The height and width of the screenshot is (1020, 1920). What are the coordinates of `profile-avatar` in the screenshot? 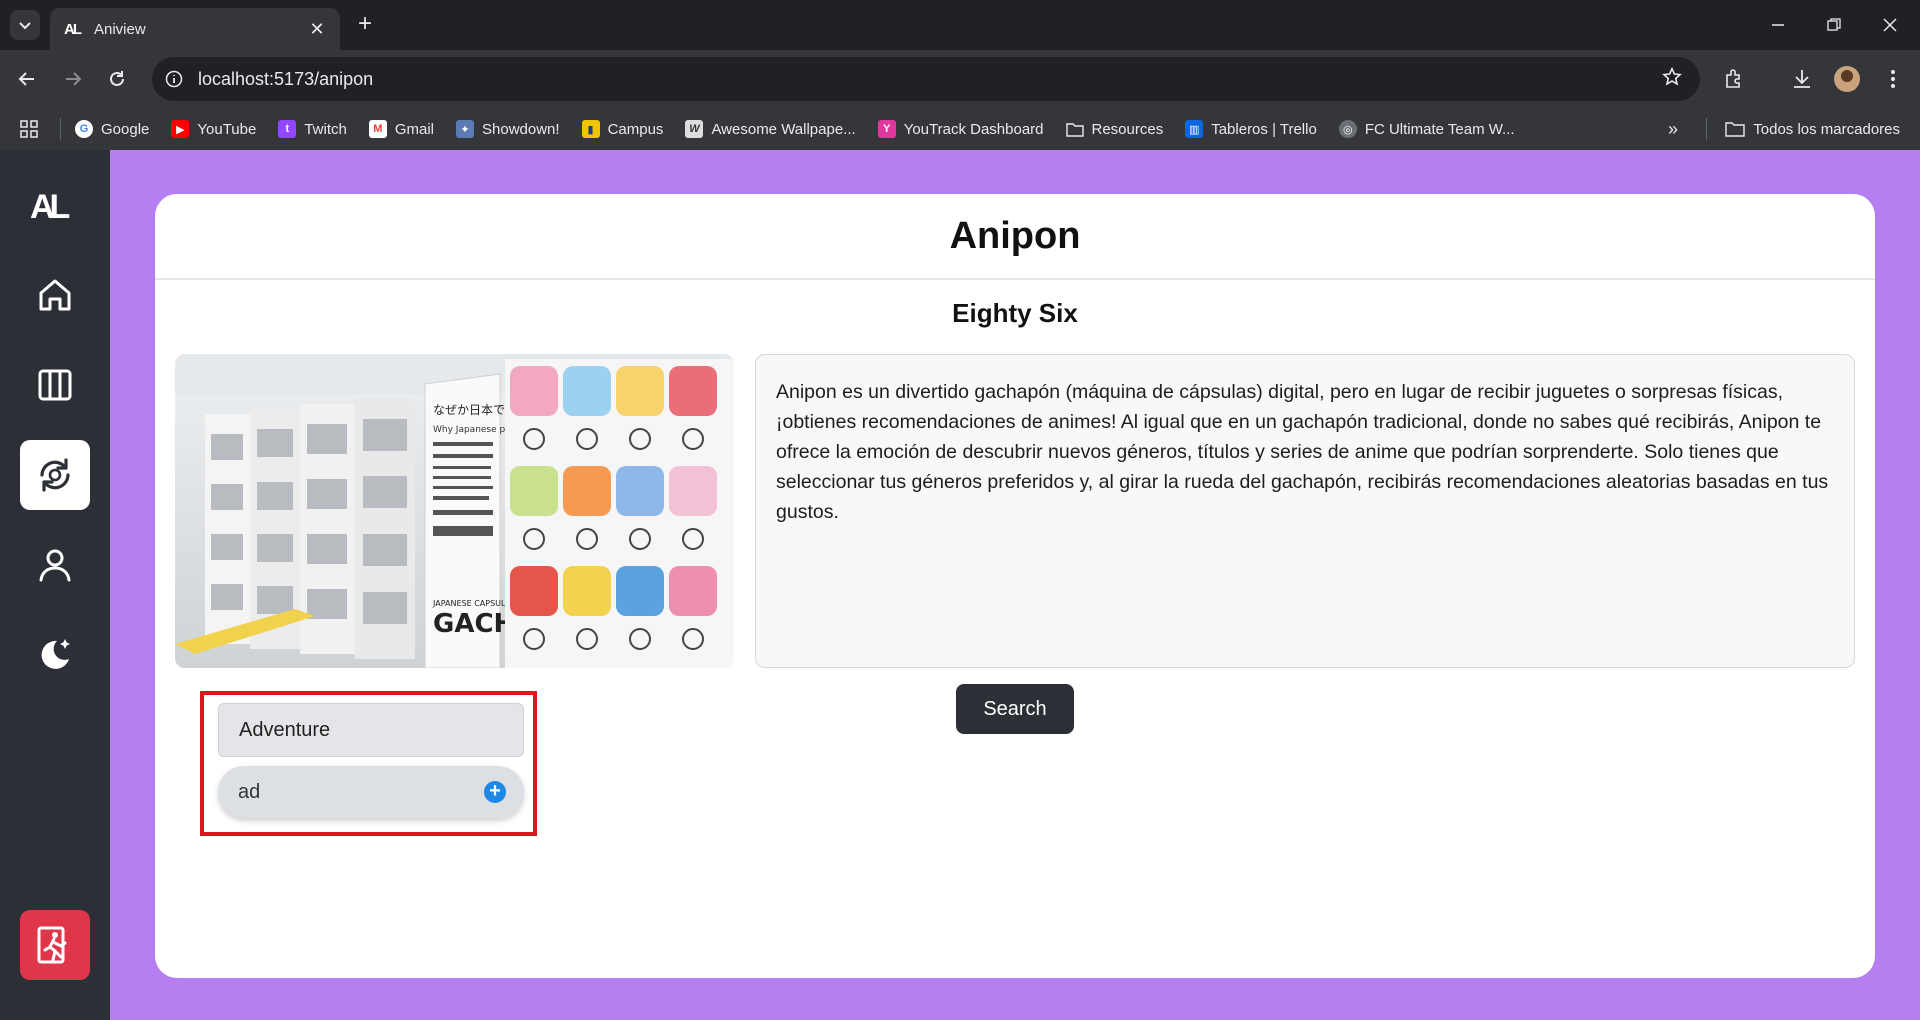 It's located at (1847, 79).